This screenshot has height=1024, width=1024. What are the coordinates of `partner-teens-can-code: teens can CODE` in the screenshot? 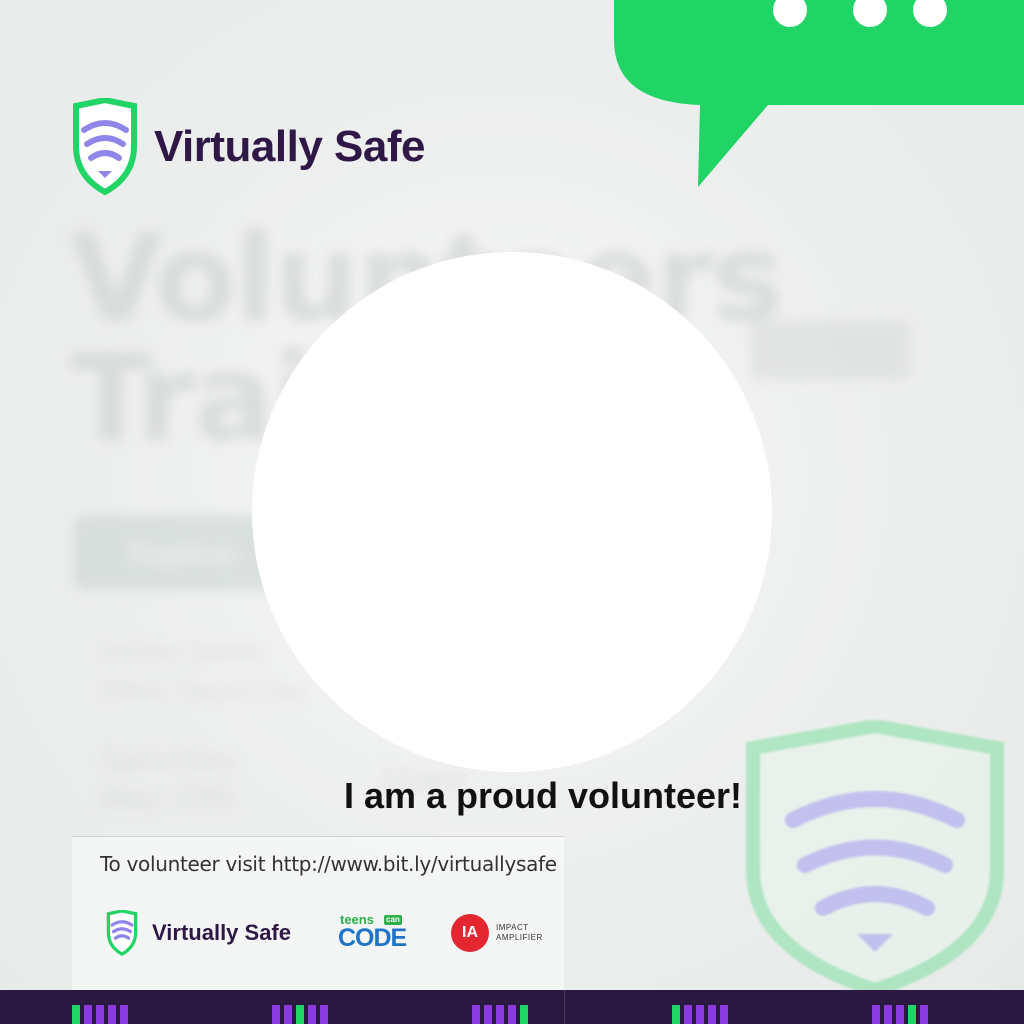 It's located at (376, 932).